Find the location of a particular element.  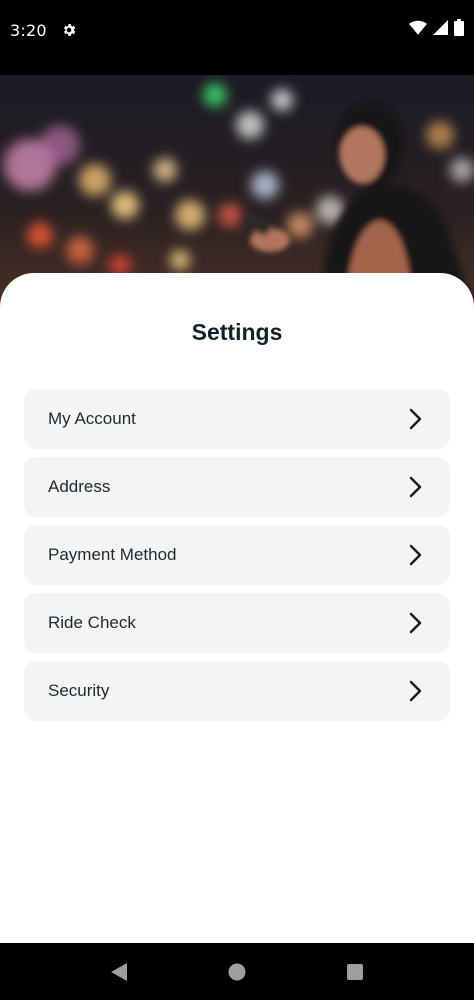

menu-item-ride-check: Ride Check is located at coordinates (237, 623).